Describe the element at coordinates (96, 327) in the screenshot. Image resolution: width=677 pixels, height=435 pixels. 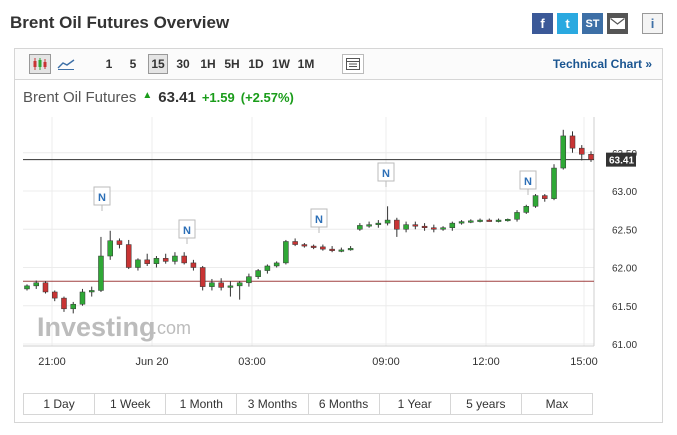
I see `watermark-text: Investing` at that location.